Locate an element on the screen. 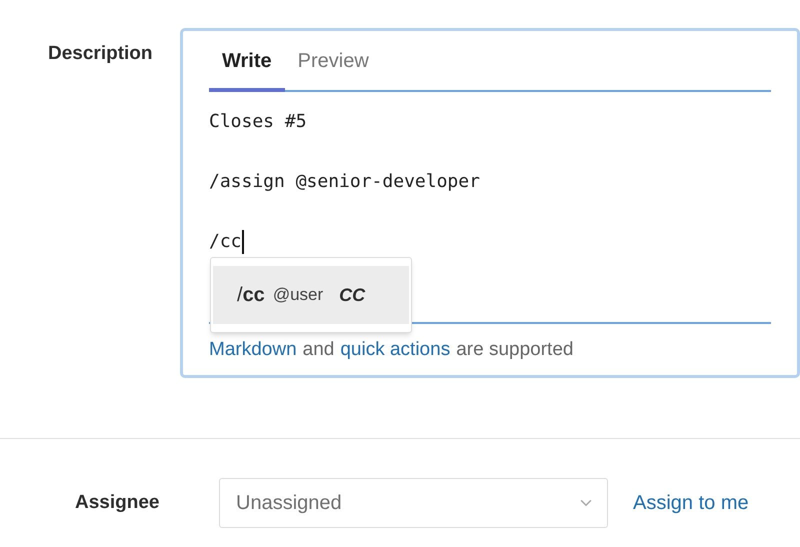 The height and width of the screenshot is (547, 800). assignee-select: Unassigned is located at coordinates (413, 503).